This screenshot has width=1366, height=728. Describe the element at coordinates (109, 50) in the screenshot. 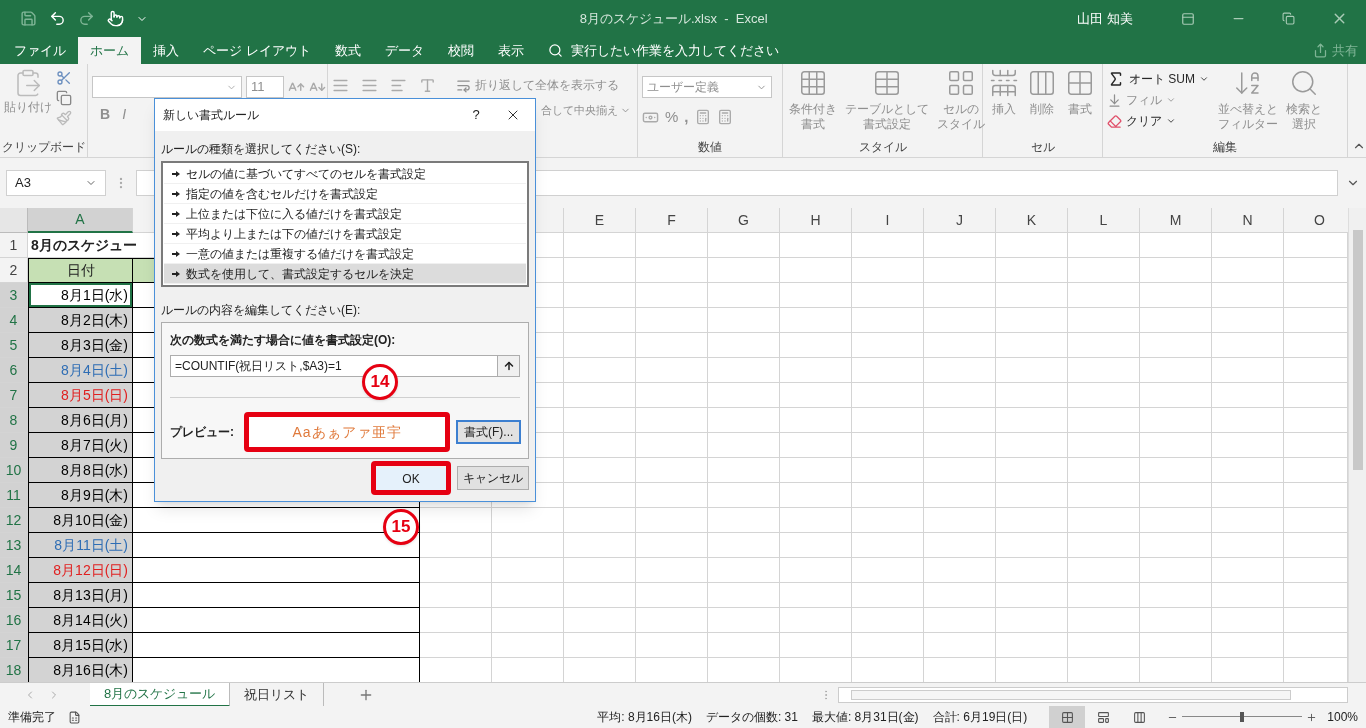

I see `ribbon-tab: ホーム` at that location.